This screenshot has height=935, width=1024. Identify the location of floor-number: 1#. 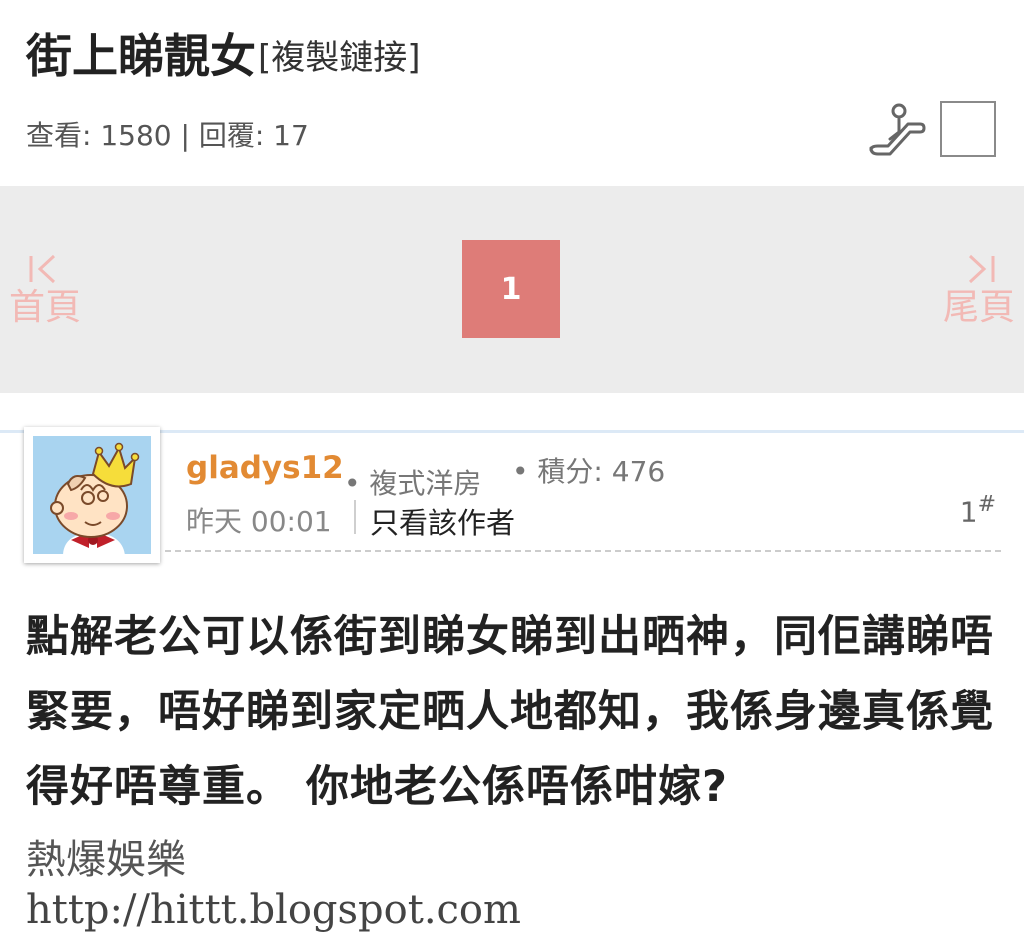
(978, 510).